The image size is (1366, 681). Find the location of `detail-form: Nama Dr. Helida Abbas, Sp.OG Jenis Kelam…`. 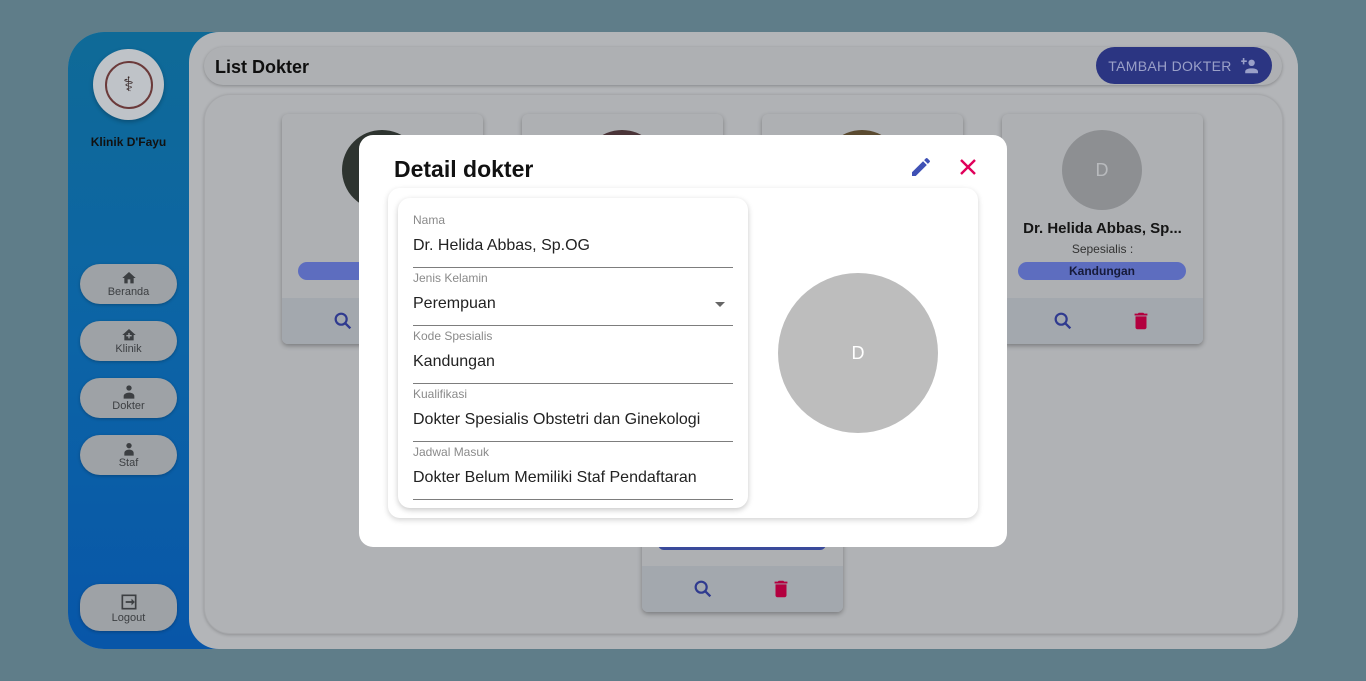

detail-form: Nama Dr. Helida Abbas, Sp.OG Jenis Kelam… is located at coordinates (573, 353).